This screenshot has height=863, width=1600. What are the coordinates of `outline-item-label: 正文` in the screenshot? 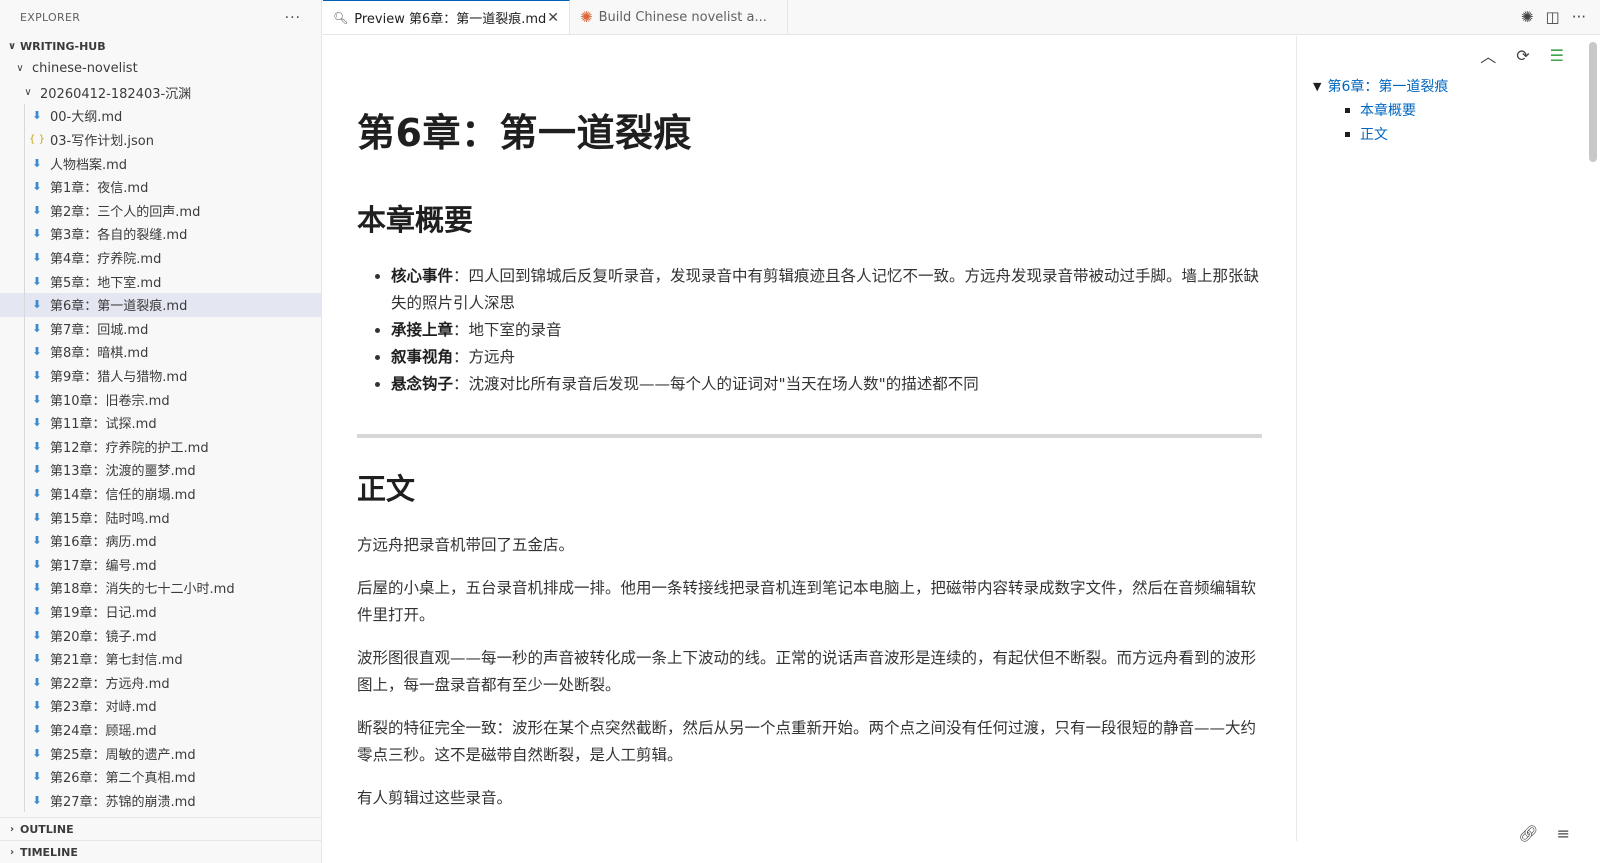 It's located at (1374, 135).